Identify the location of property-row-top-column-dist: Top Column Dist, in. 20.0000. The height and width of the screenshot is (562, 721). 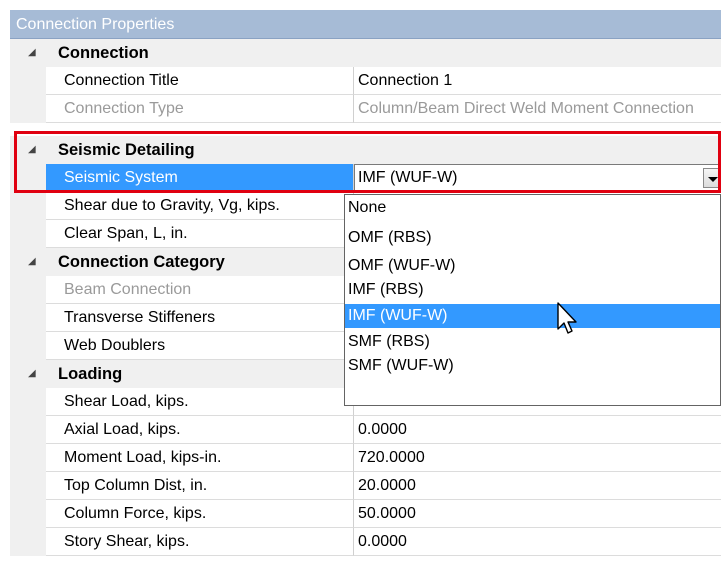
(365, 486).